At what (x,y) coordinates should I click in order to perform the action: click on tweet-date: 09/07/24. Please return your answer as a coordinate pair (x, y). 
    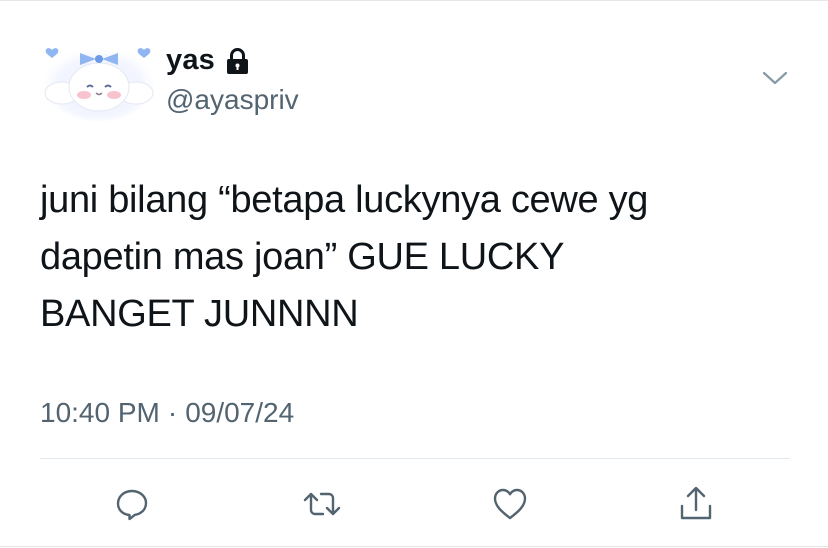
    Looking at the image, I should click on (240, 412).